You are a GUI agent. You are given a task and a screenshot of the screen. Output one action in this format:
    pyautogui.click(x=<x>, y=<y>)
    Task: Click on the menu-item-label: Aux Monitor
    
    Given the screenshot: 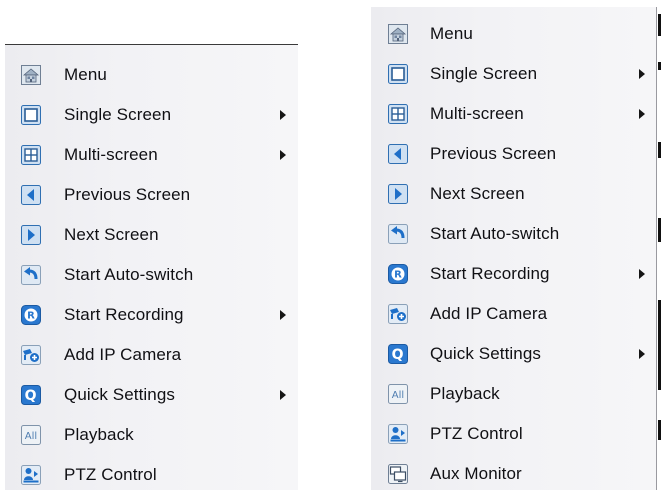 What is the action you would take?
    pyautogui.click(x=476, y=473)
    